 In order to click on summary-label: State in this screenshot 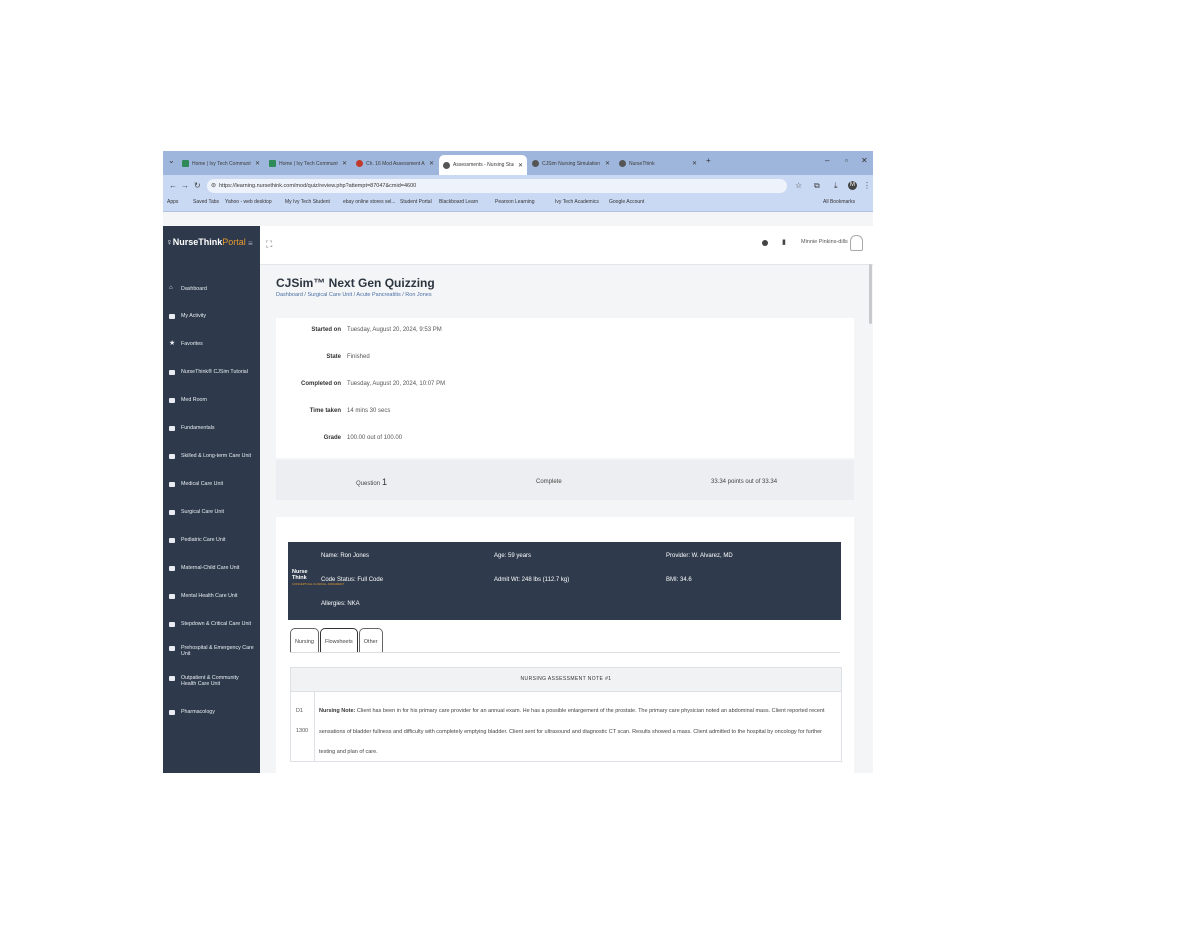, I will do `click(333, 357)`.